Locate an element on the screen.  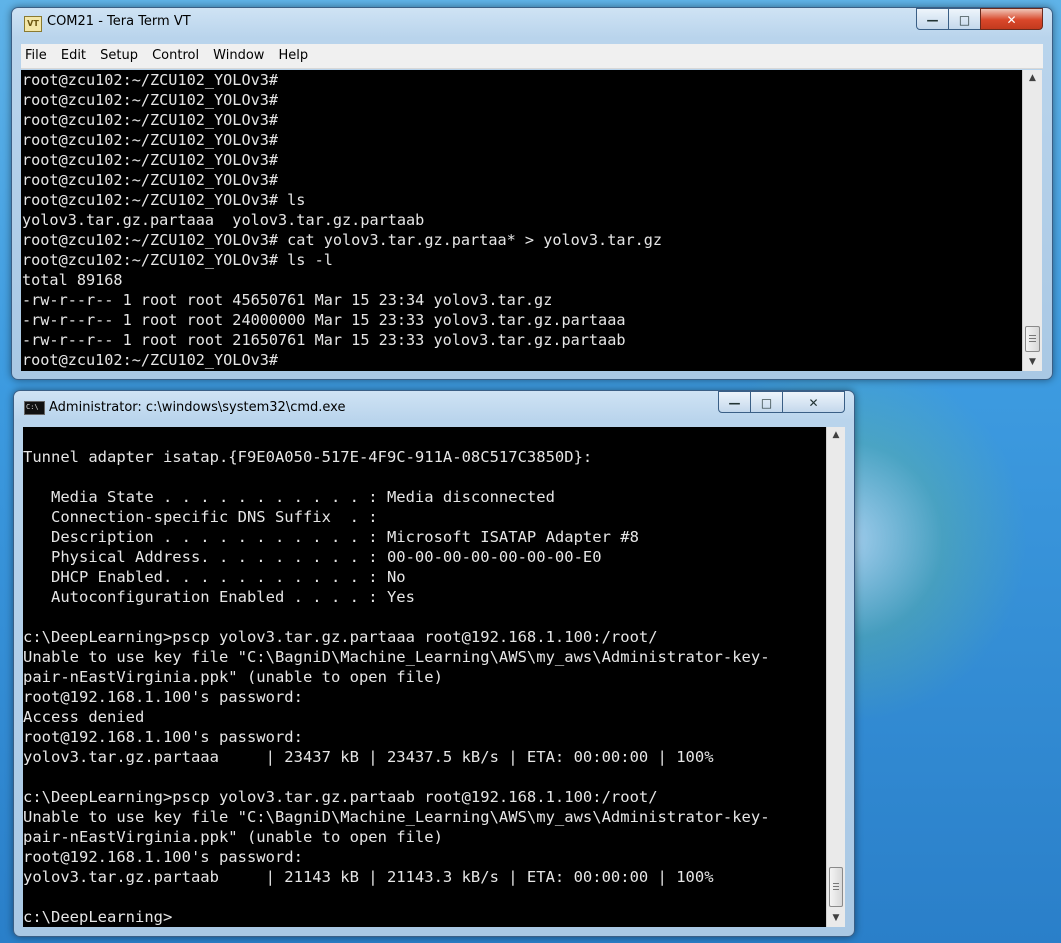
cmd-minimize-button: — is located at coordinates (734, 402).